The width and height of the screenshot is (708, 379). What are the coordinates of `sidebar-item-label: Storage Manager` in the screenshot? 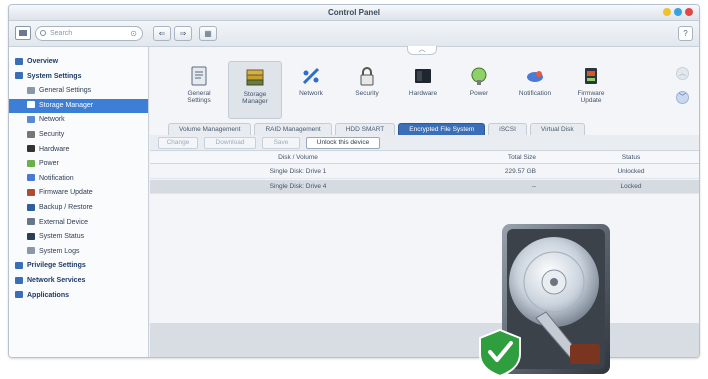 It's located at (66, 105).